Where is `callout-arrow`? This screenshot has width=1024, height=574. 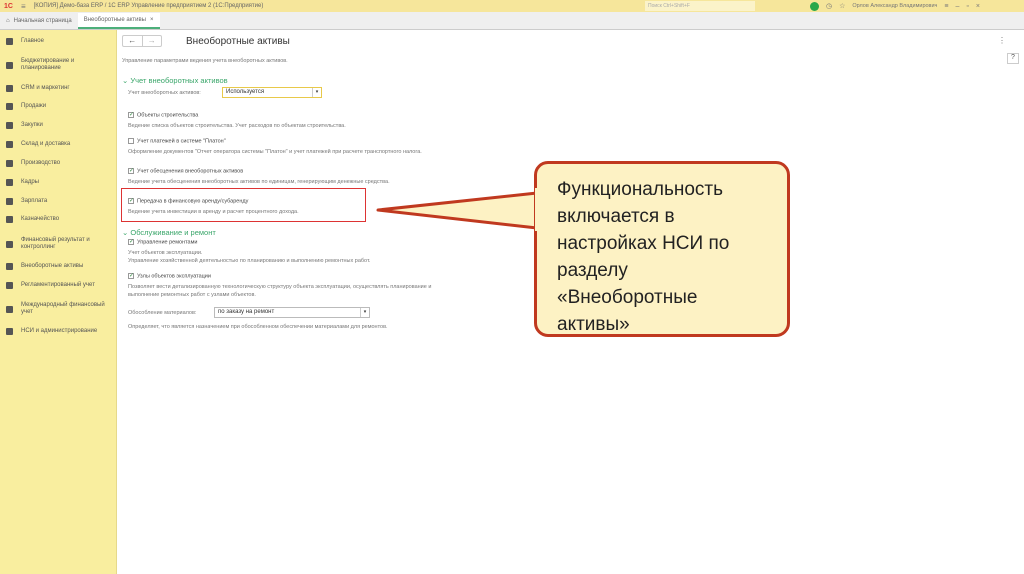
callout-arrow is located at coordinates (457, 210).